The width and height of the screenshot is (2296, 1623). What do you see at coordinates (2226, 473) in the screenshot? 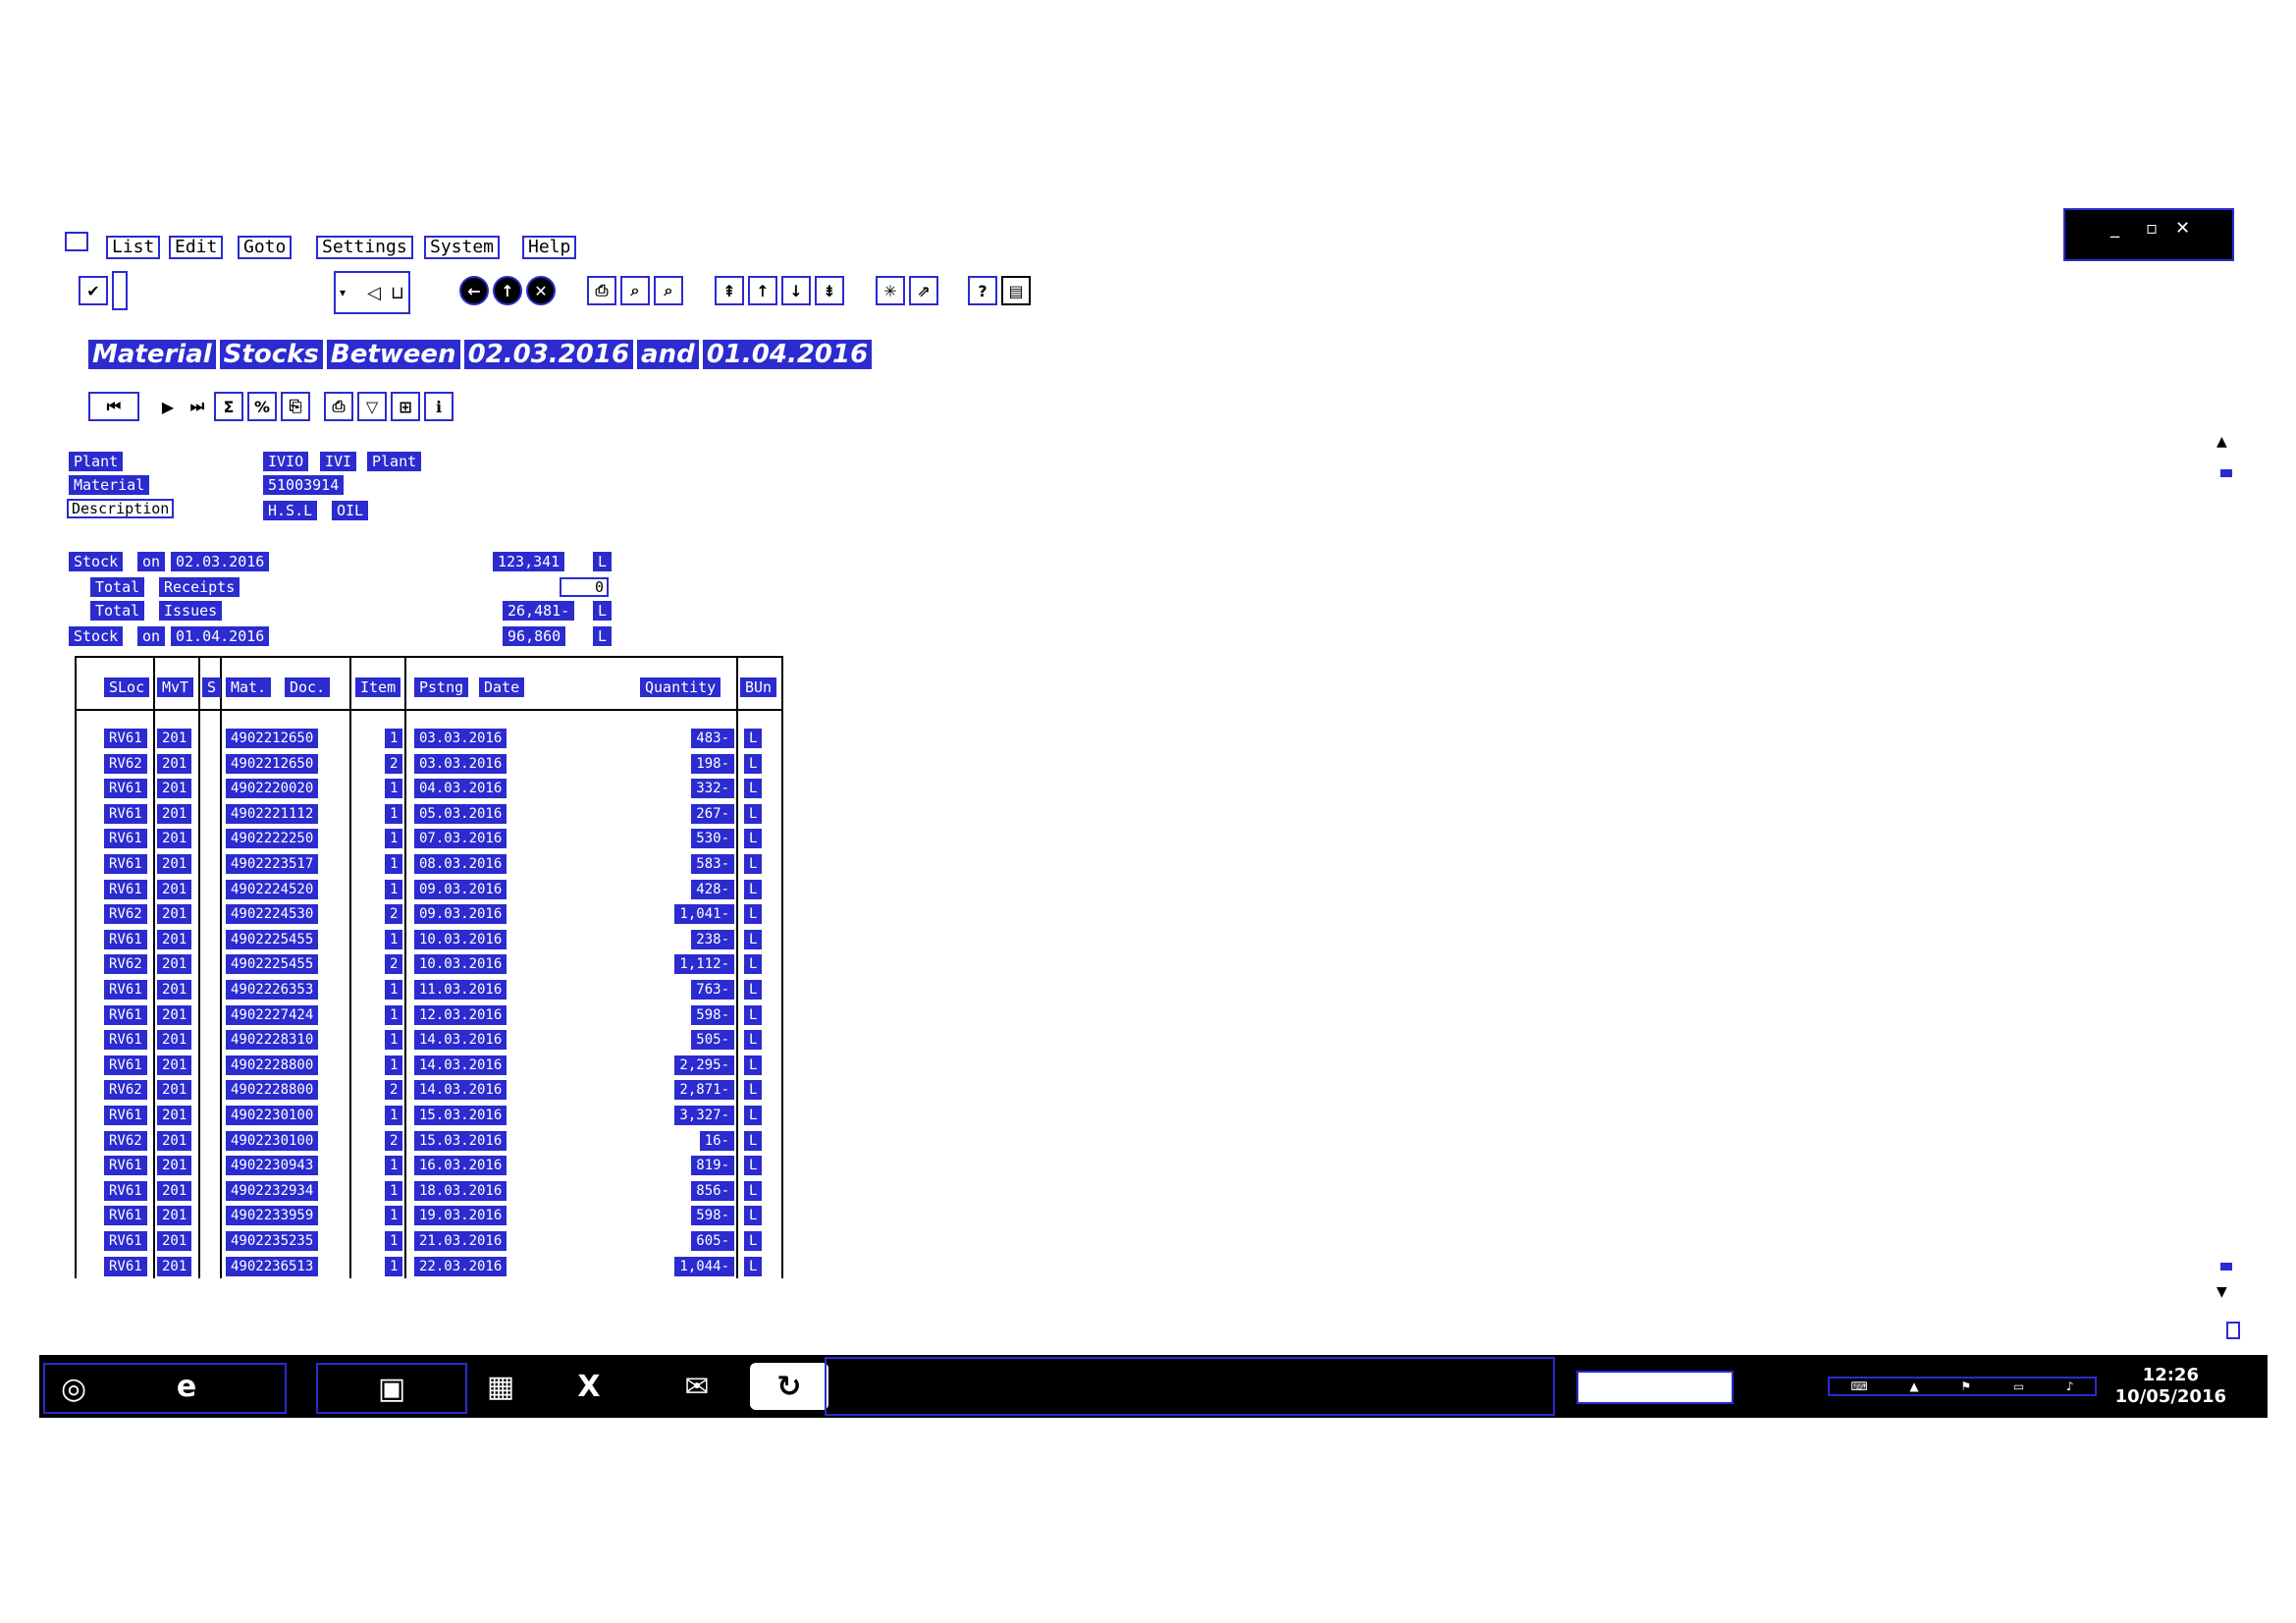
I see `scrollbar-thumb` at bounding box center [2226, 473].